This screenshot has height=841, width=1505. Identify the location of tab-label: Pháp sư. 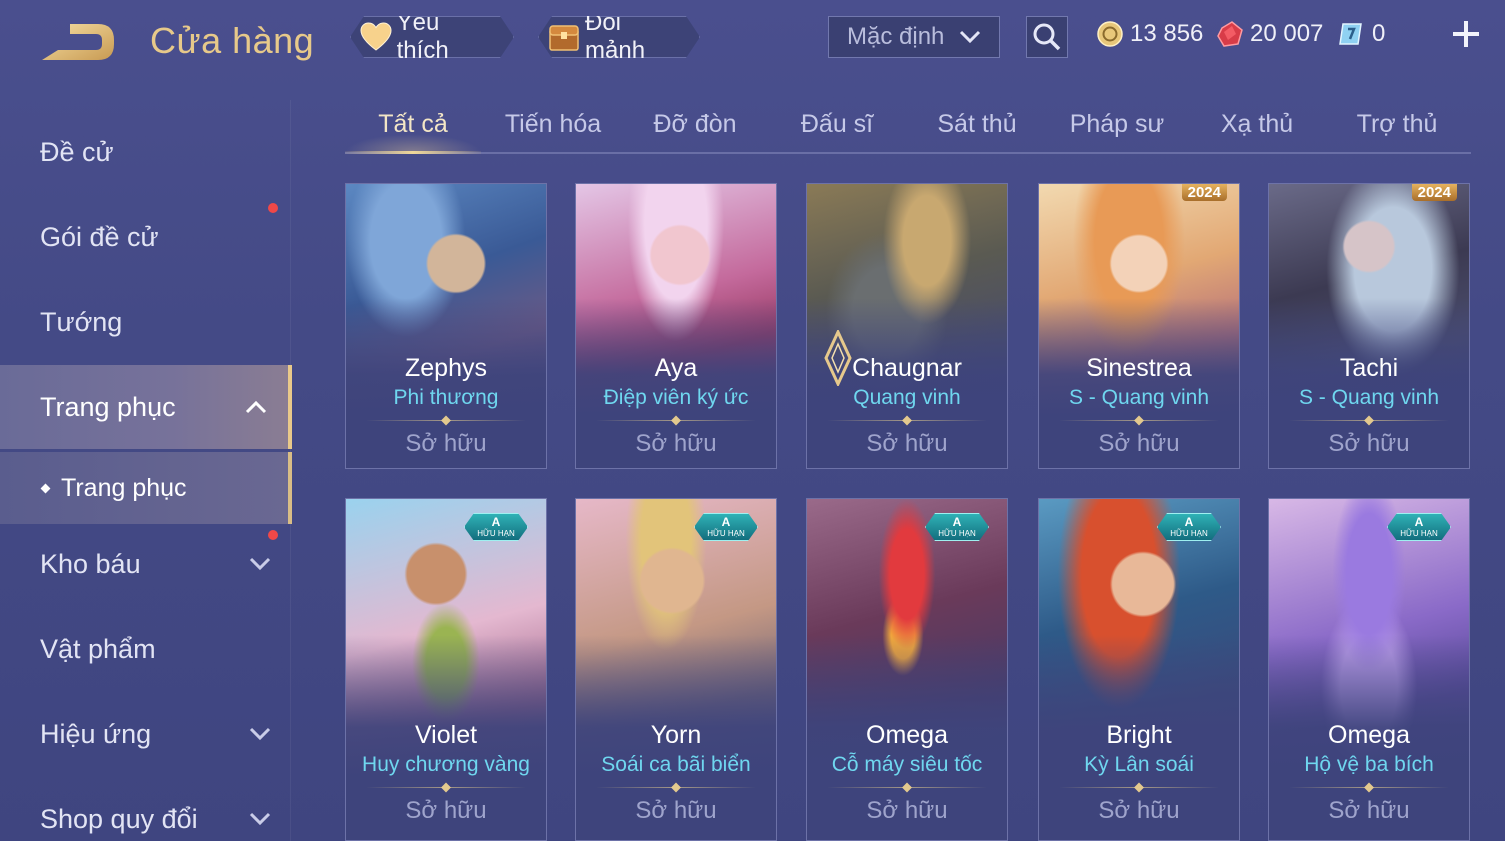
(1117, 124).